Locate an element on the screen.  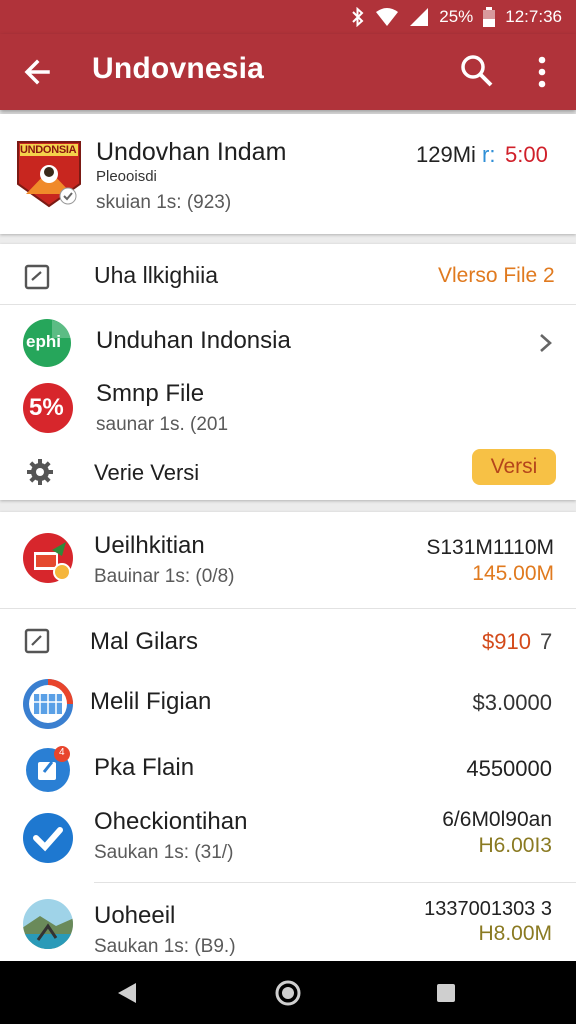
nav-recents-icon is located at coordinates (446, 993).